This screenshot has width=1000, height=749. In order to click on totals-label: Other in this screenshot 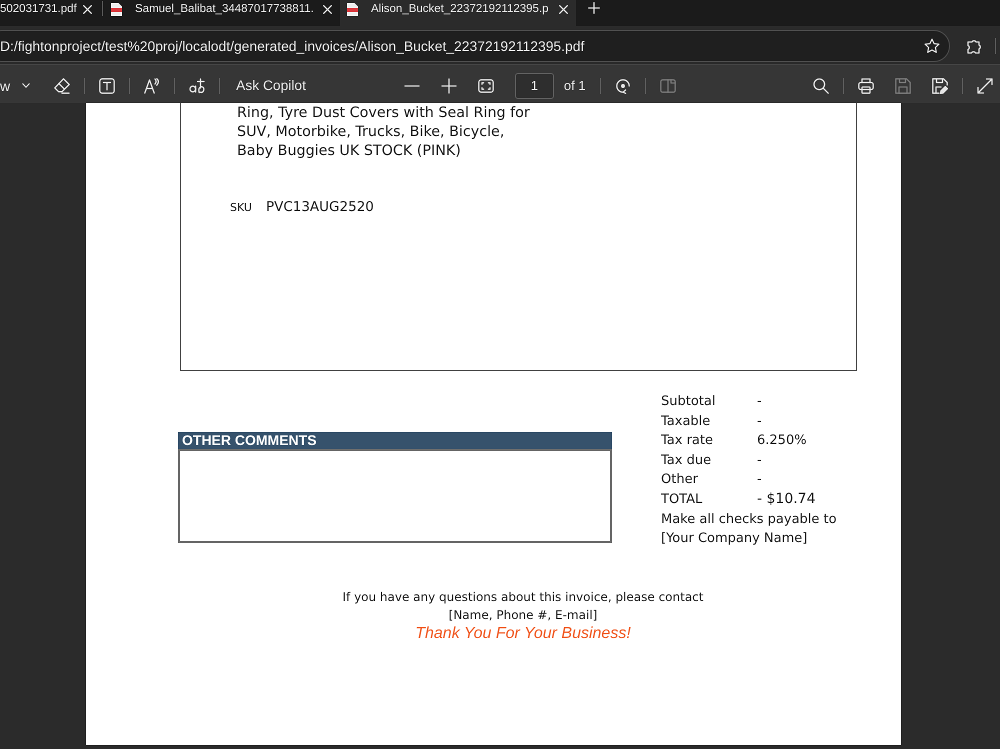, I will do `click(679, 480)`.